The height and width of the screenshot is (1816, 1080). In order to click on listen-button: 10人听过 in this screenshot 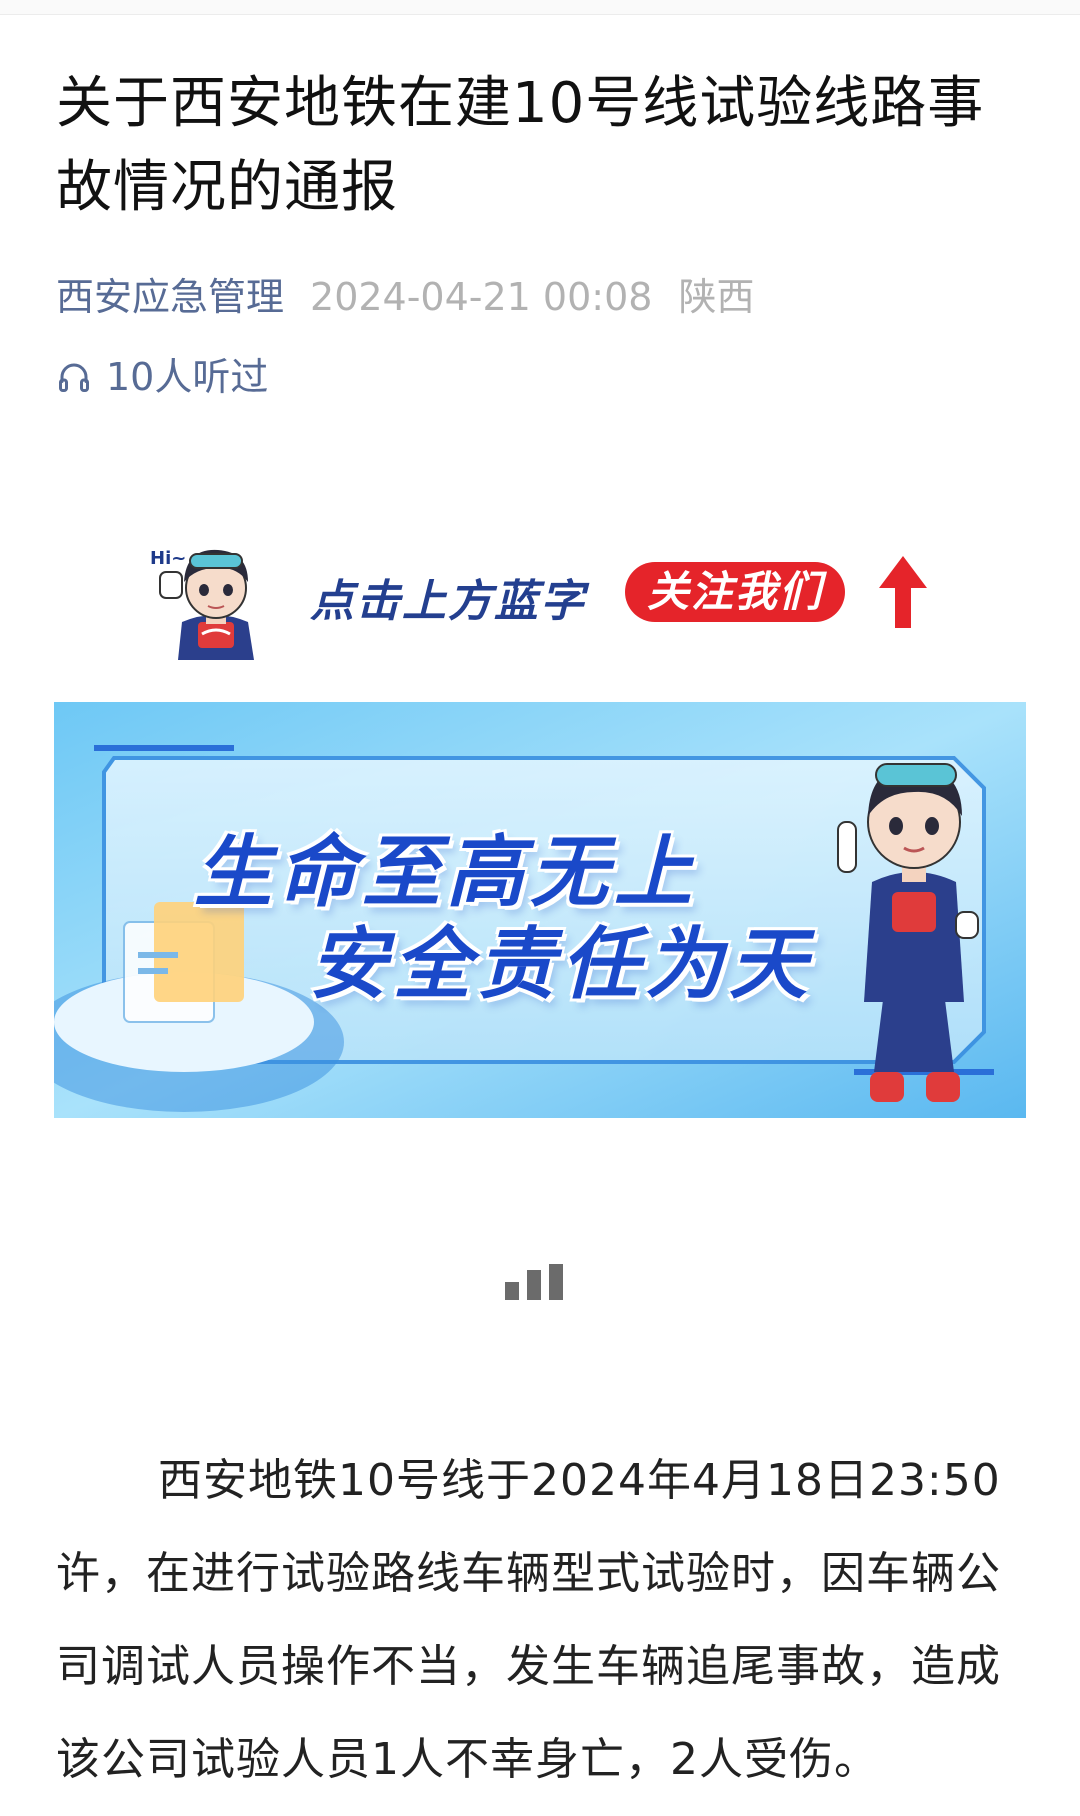, I will do `click(162, 377)`.